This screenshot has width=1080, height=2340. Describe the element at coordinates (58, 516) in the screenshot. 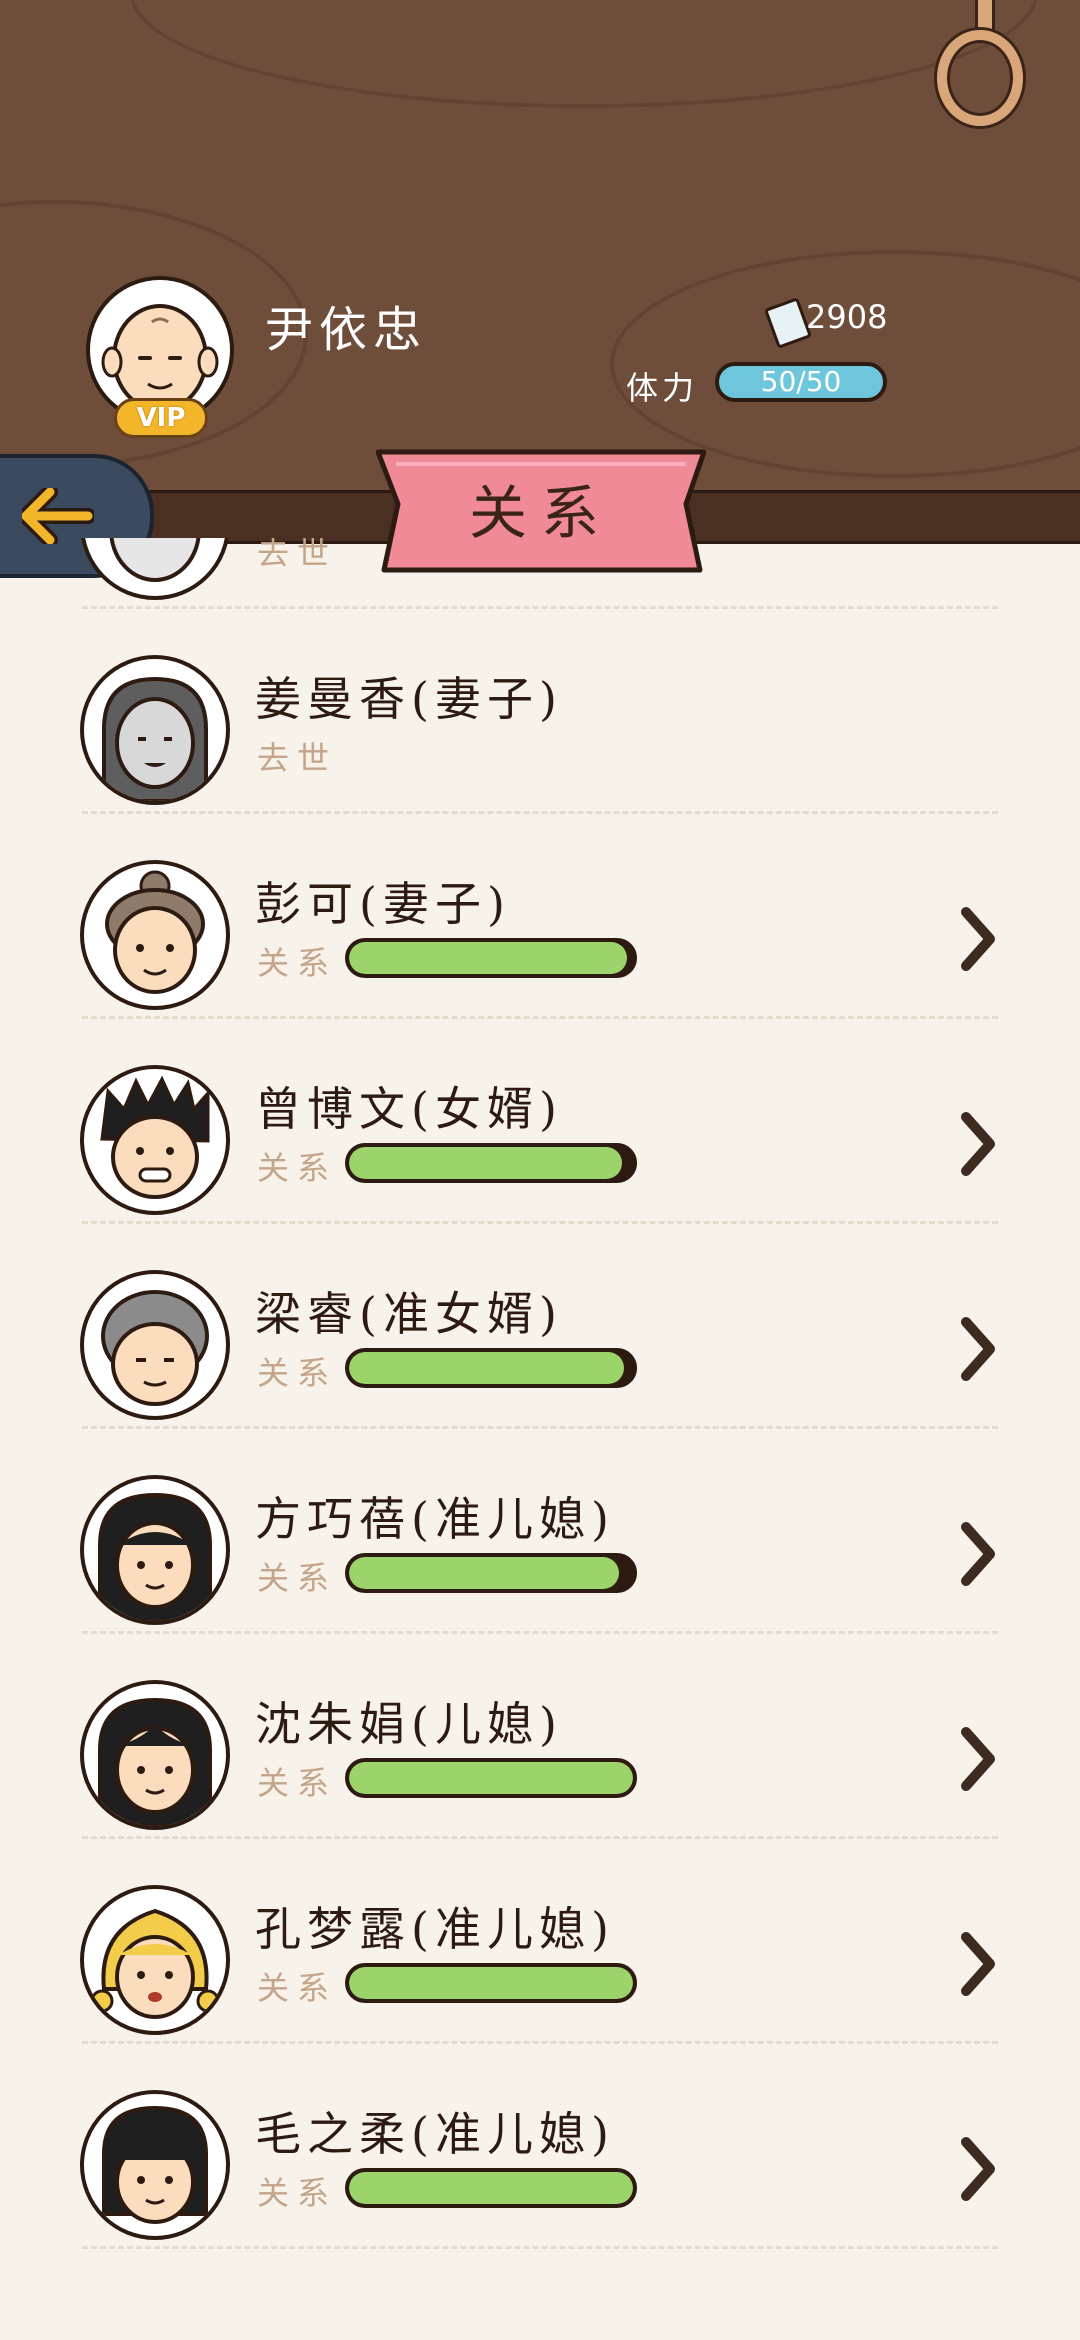

I see `back-arrow-icon` at that location.